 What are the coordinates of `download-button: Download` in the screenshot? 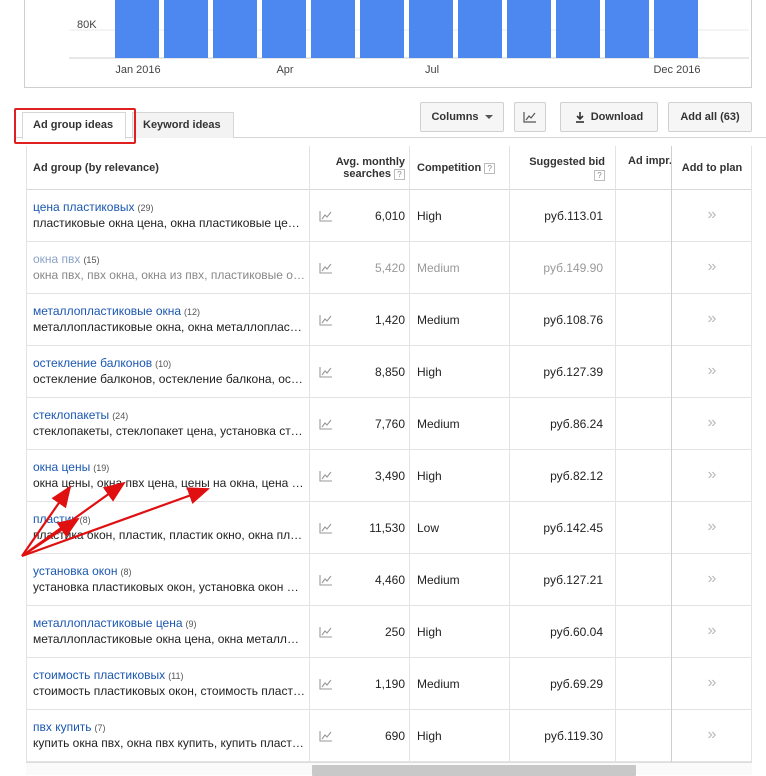 It's located at (609, 117).